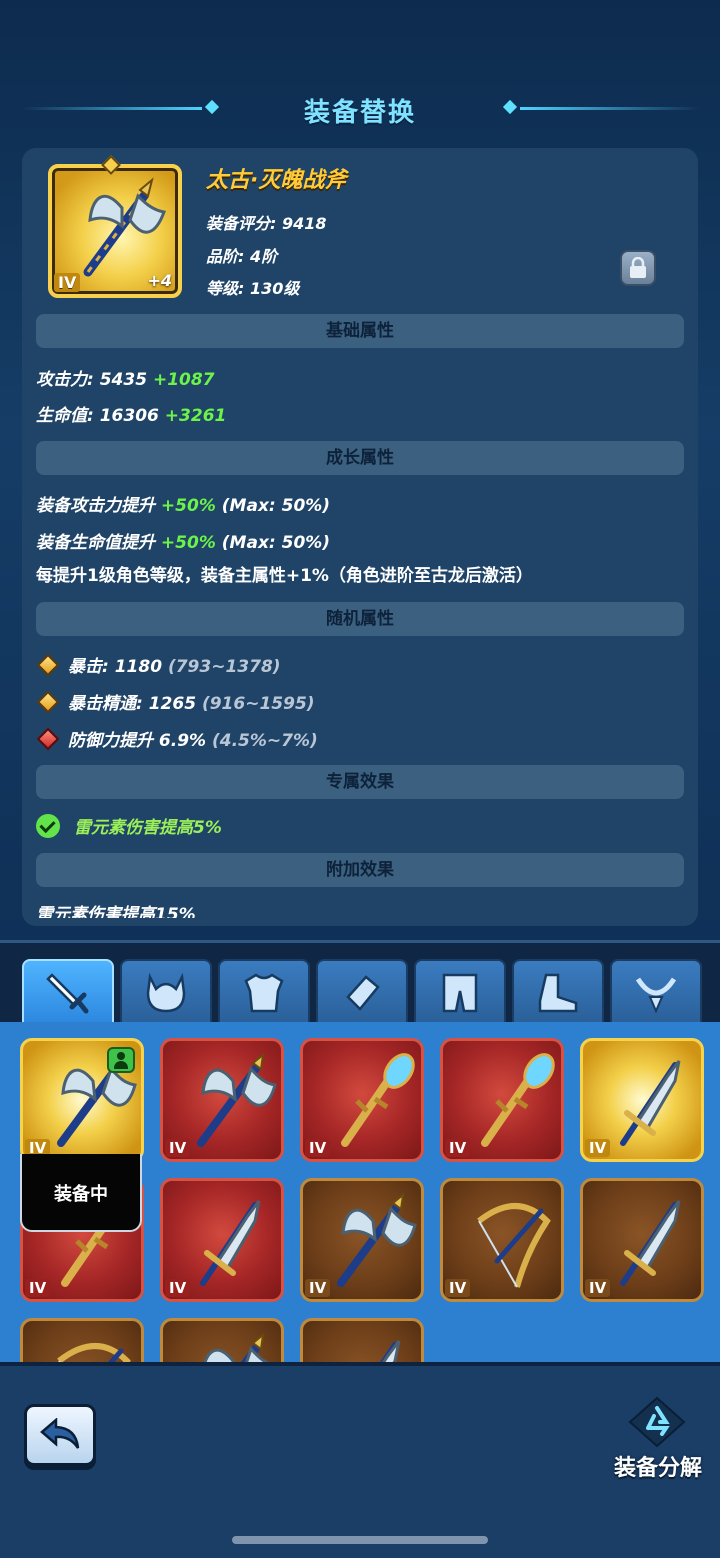 The image size is (720, 1558). I want to click on back-arrow-icon, so click(60, 1433).